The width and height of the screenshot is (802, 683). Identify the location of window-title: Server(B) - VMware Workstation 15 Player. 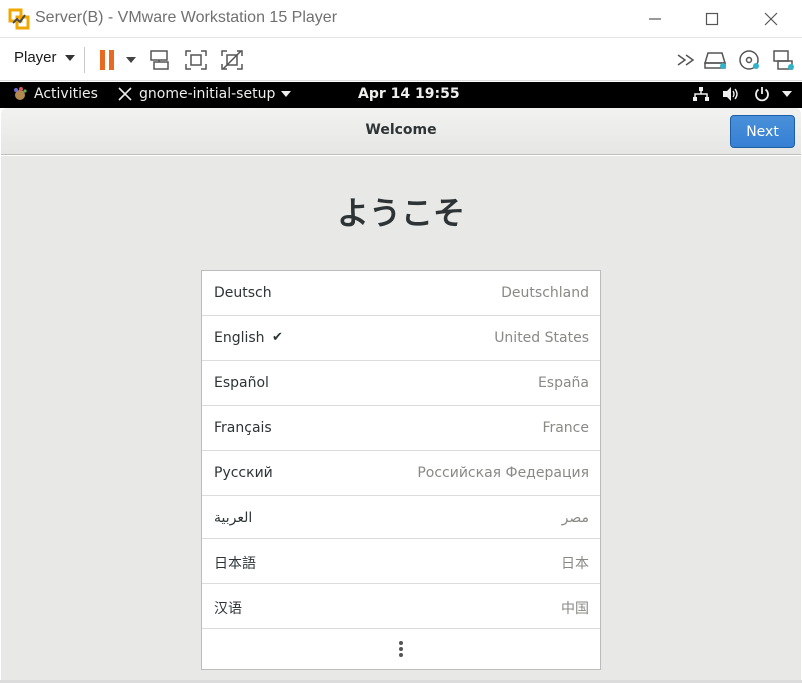
(186, 17).